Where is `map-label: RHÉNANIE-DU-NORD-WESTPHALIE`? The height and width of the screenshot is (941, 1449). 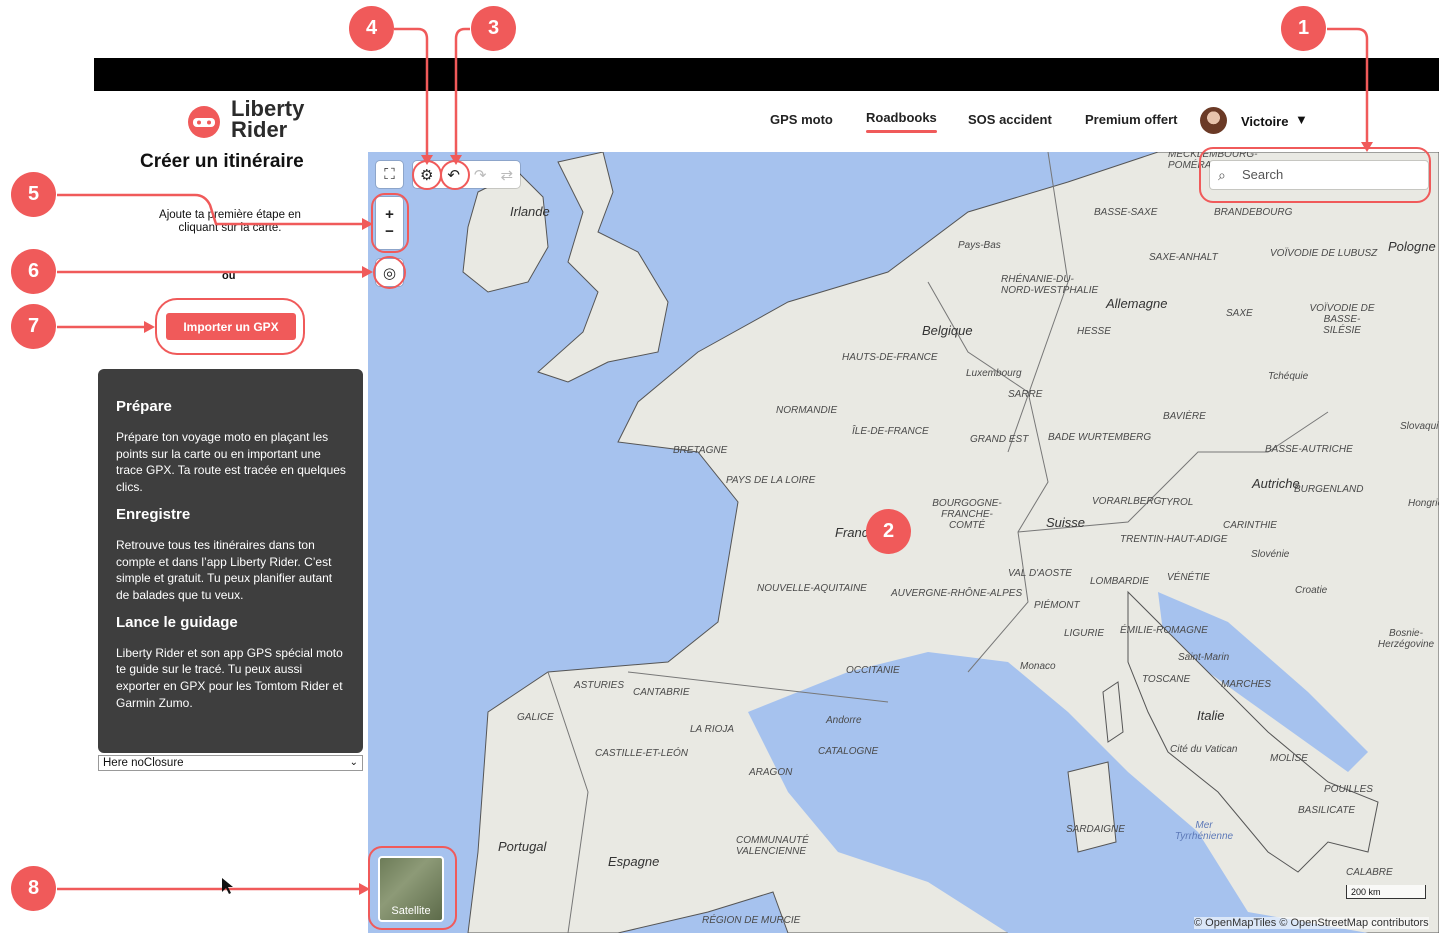
map-label: RHÉNANIE-DU-NORD-WESTPHALIE is located at coordinates (1050, 285).